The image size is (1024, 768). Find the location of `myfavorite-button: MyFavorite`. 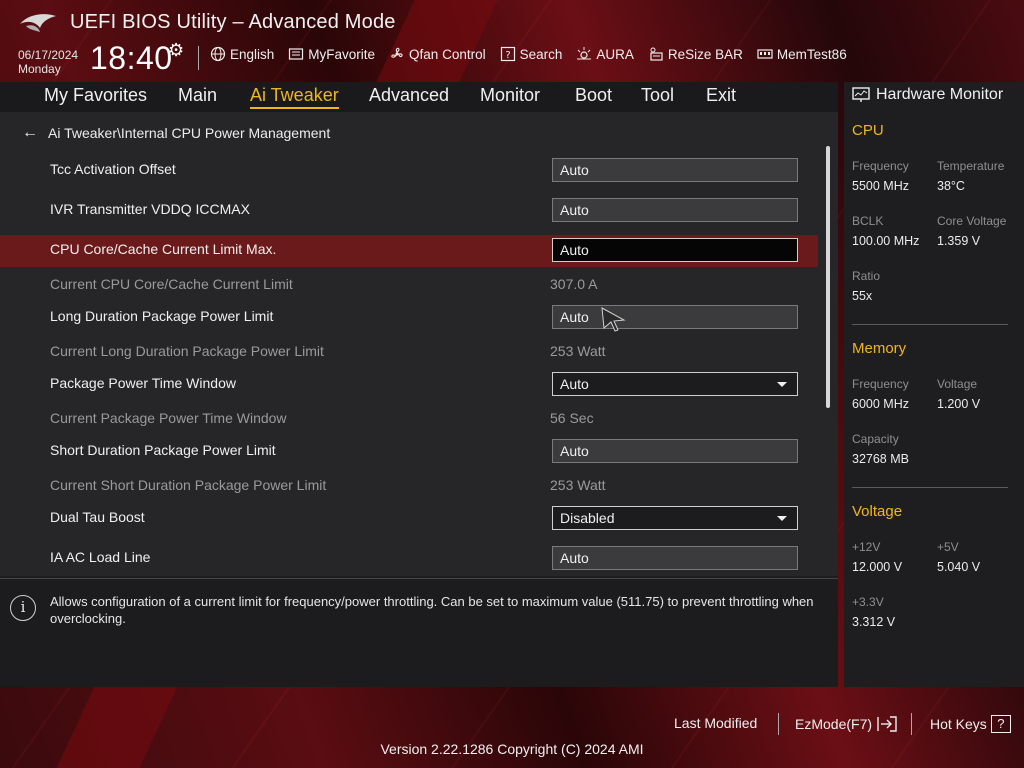

myfavorite-button: MyFavorite is located at coordinates (331, 54).